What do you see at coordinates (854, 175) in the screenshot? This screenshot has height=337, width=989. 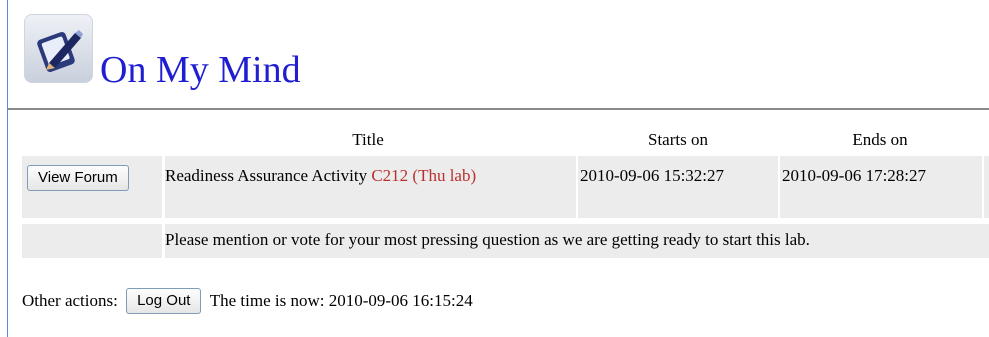 I see `ends-on-value: 2010-09-06 17:28:27` at bounding box center [854, 175].